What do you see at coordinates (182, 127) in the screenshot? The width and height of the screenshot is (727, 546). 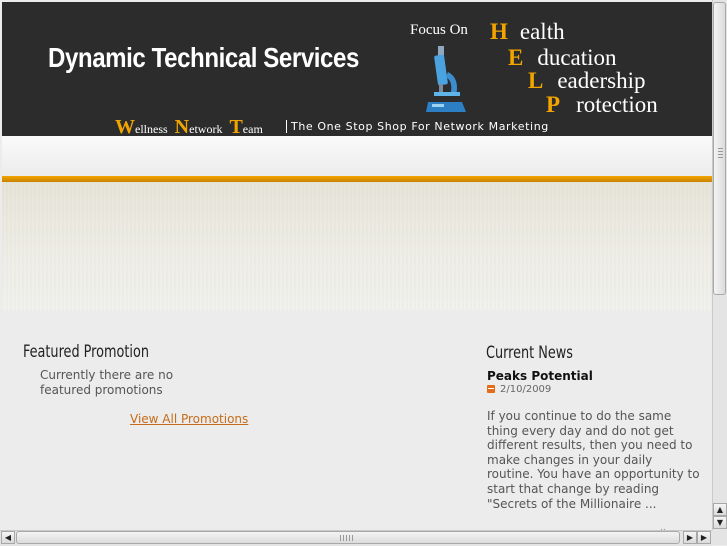 I see `team-initial: N` at bounding box center [182, 127].